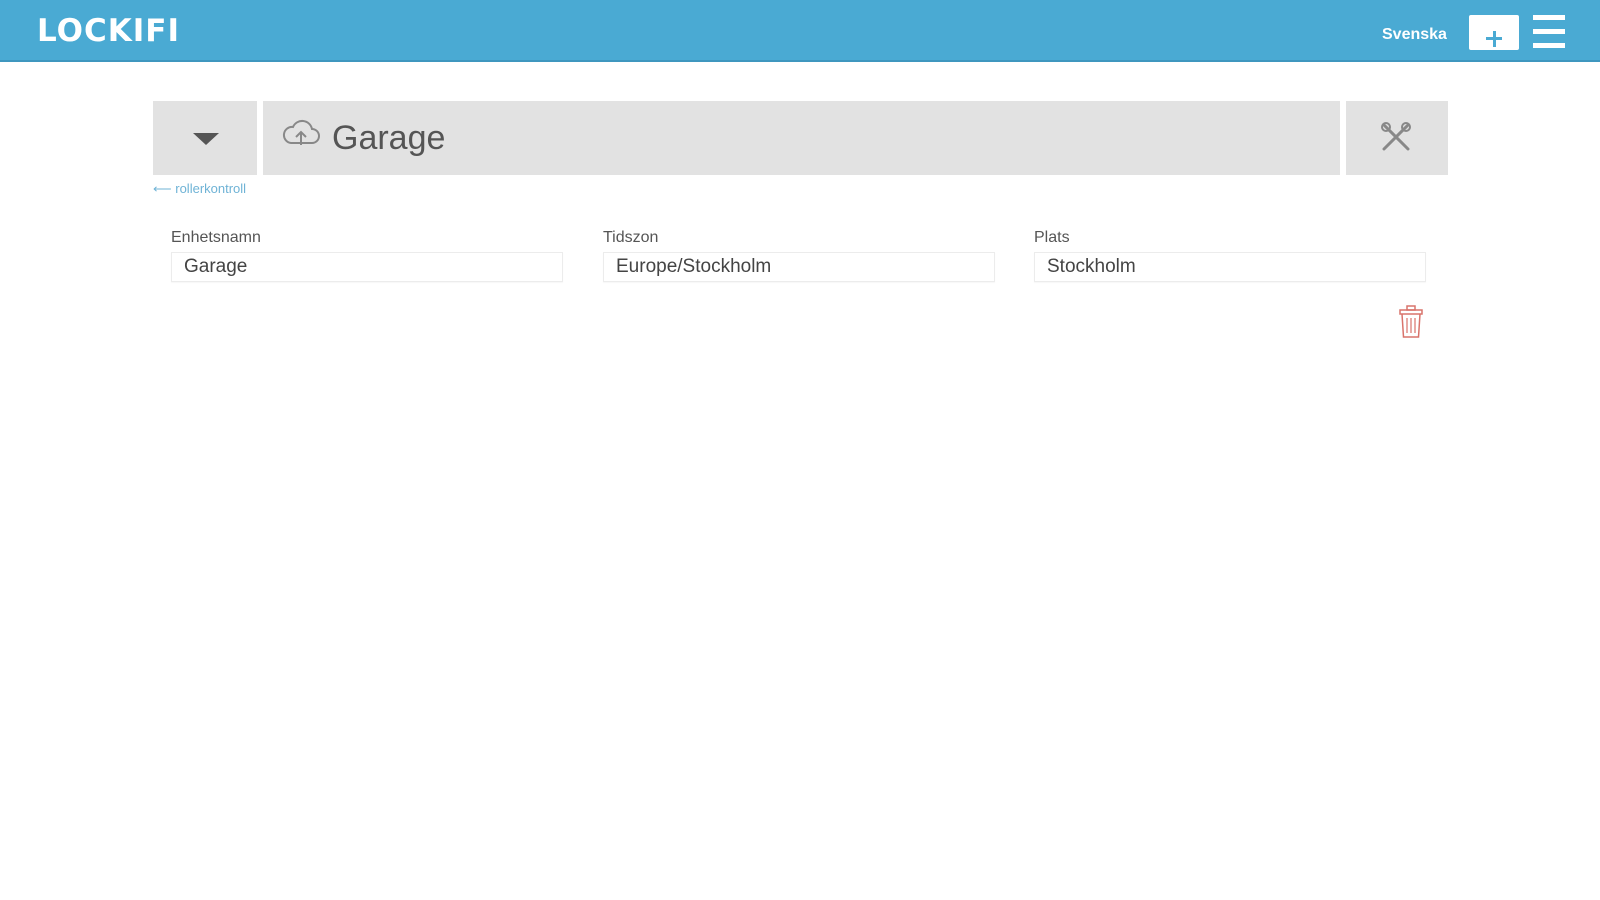 The image size is (1600, 900). What do you see at coordinates (1549, 17) in the screenshot?
I see `hamburger-menu-icon` at bounding box center [1549, 17].